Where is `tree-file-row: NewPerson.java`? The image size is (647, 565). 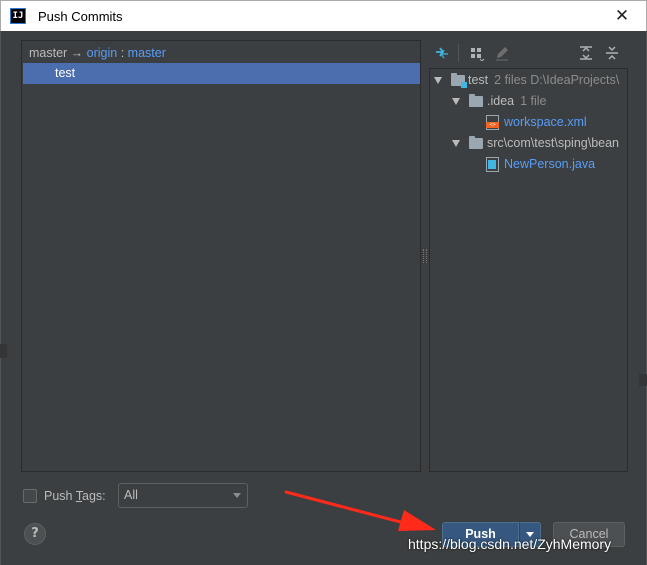
tree-file-row: NewPerson.java is located at coordinates (528, 164).